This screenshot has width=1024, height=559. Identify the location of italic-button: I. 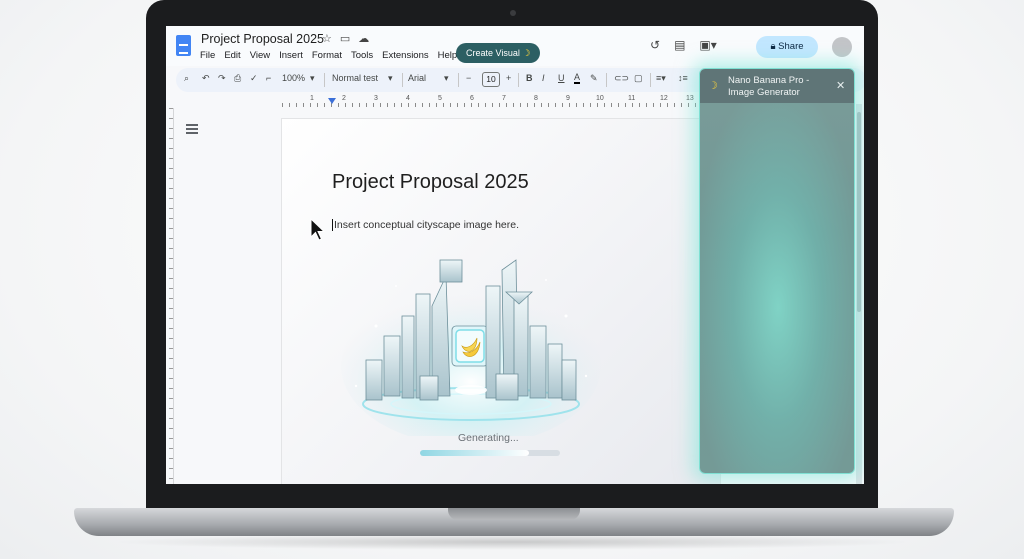
(543, 78).